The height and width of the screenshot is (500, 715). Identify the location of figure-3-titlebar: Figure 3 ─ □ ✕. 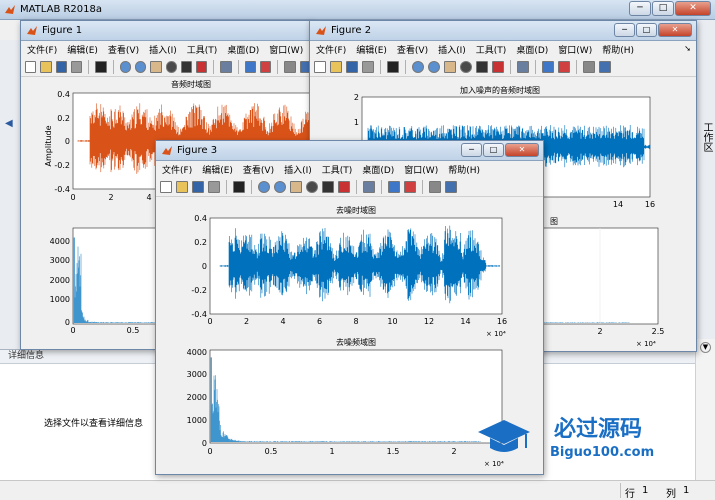
(349, 151).